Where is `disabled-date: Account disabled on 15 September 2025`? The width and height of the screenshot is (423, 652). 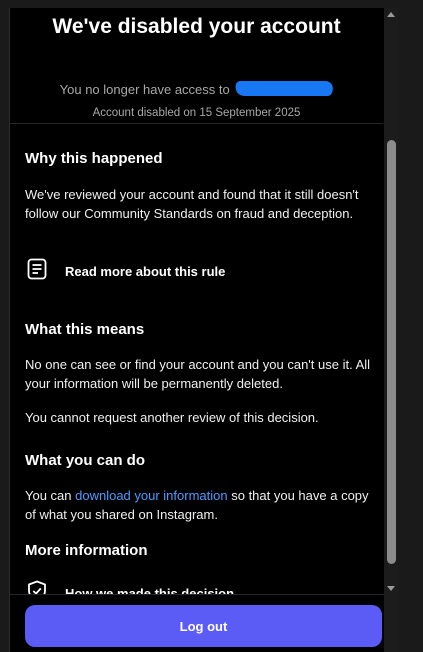 disabled-date: Account disabled on 15 September 2025 is located at coordinates (196, 113).